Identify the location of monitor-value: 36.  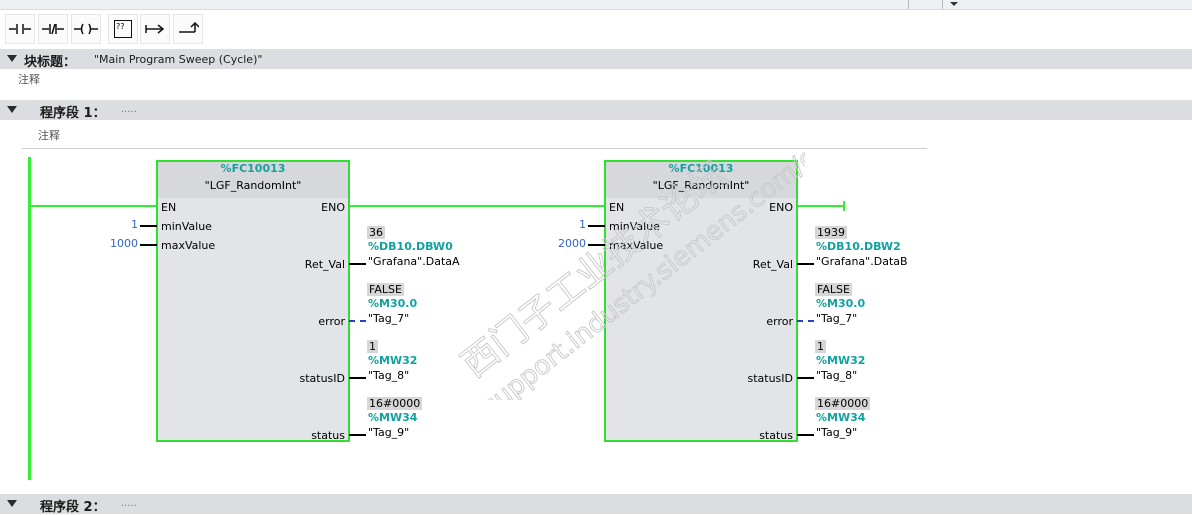
(376, 232).